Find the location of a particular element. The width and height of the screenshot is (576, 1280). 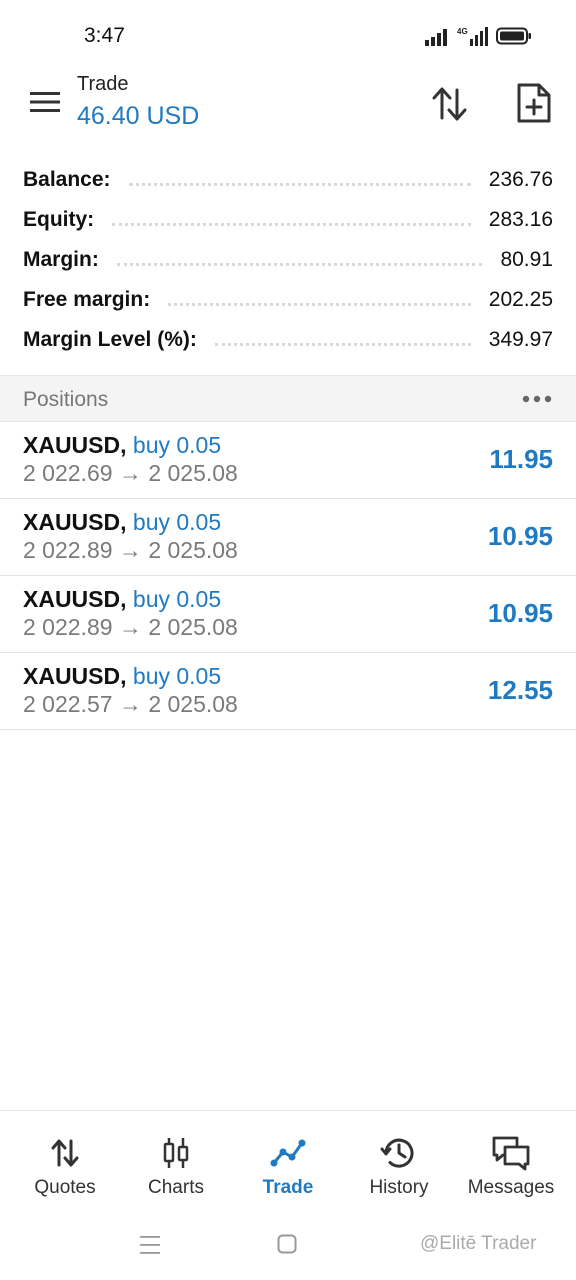

summary-label: Free margin: is located at coordinates (87, 299).